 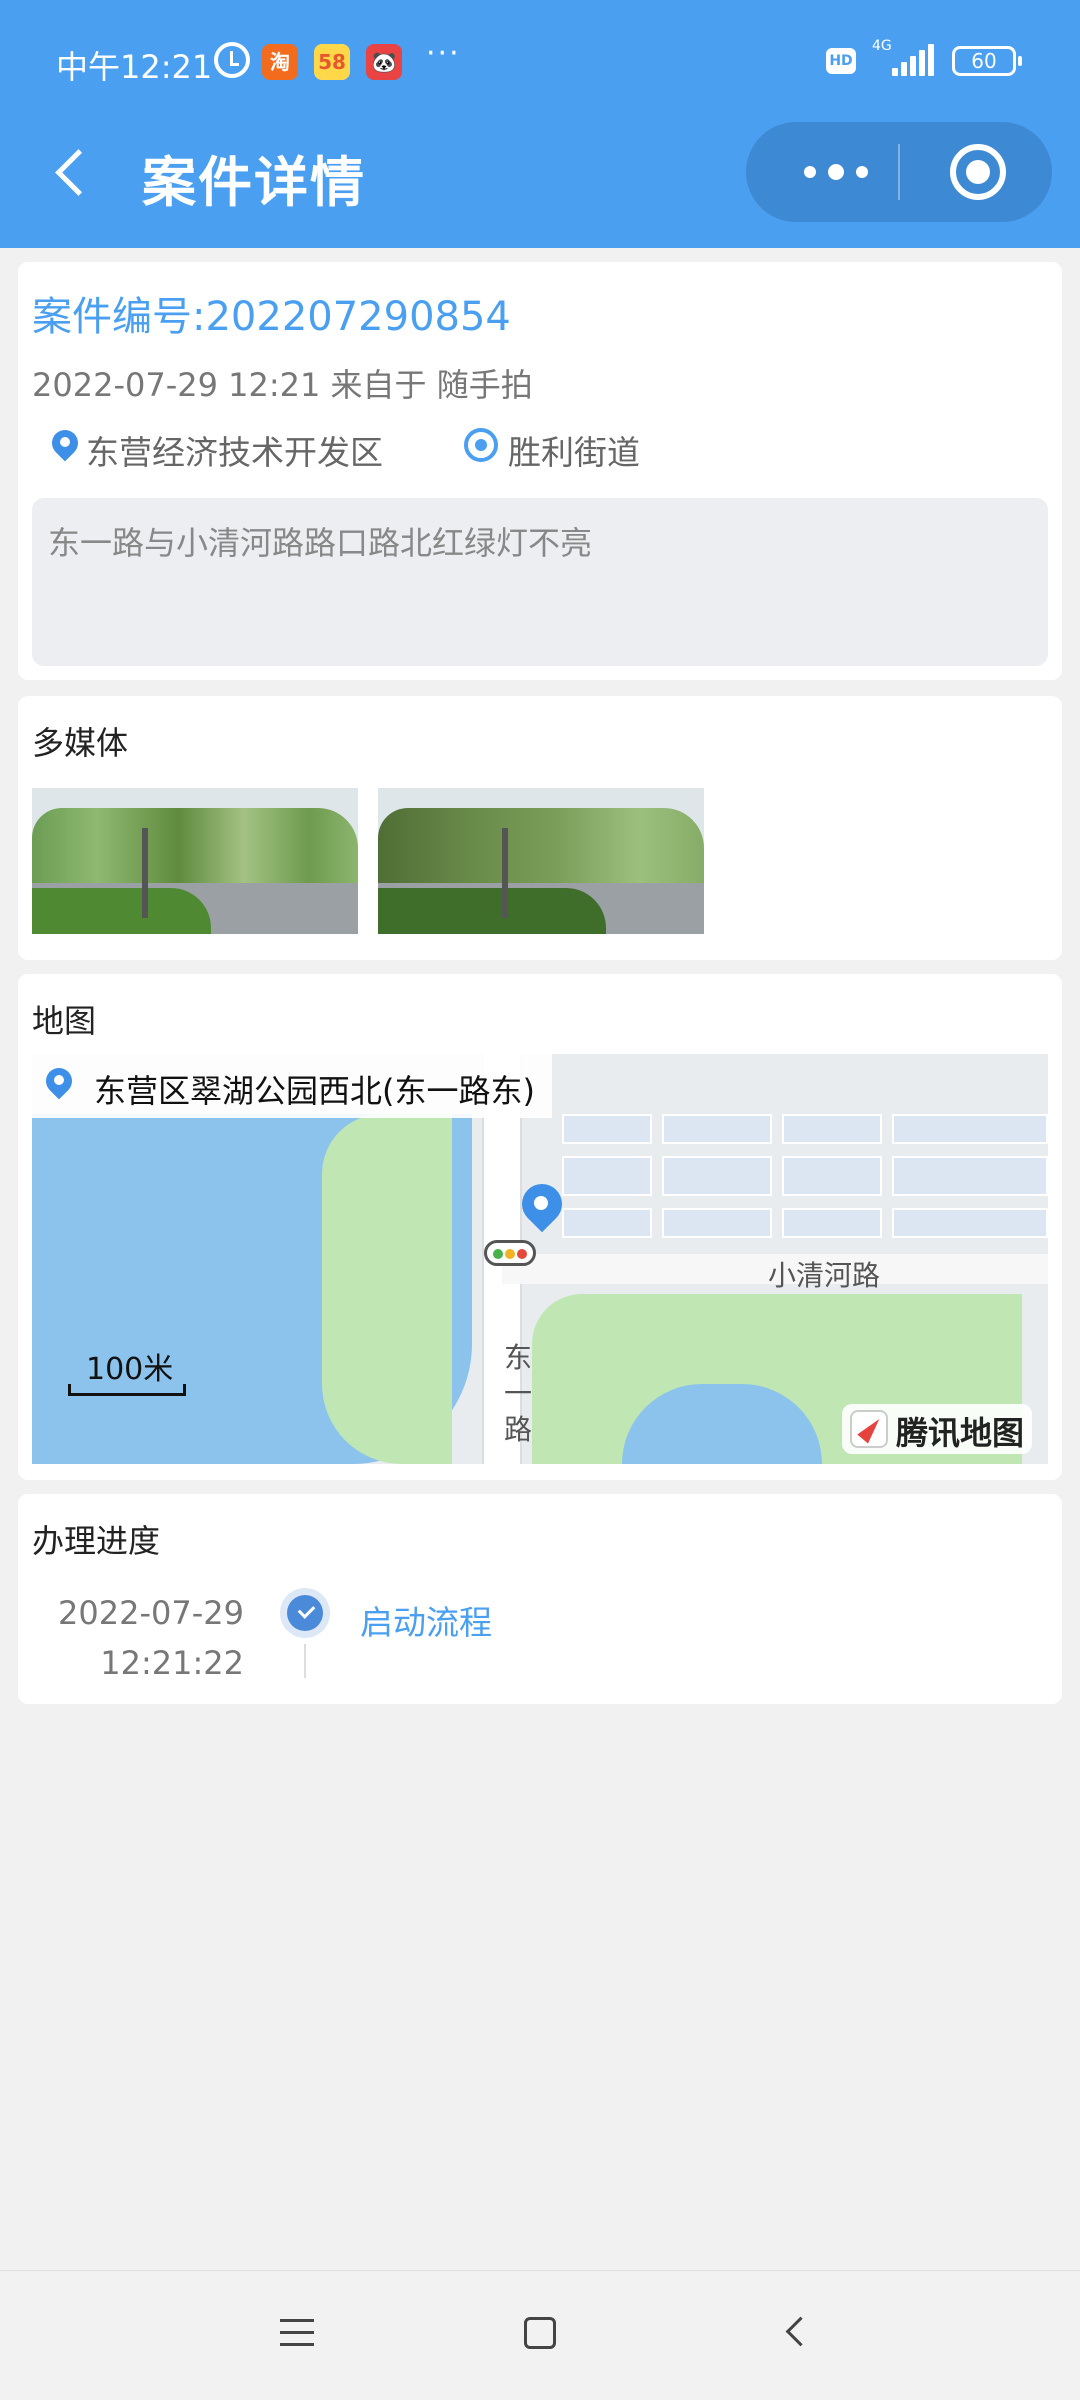 I want to click on map-park, so click(x=387, y=1289).